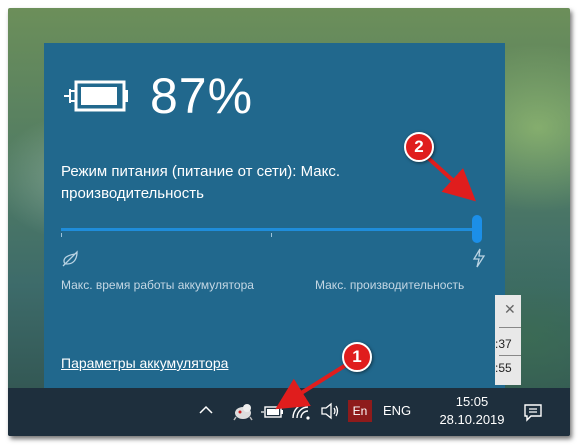  Describe the element at coordinates (419, 147) in the screenshot. I see `annotation-badge-2: 2` at that location.